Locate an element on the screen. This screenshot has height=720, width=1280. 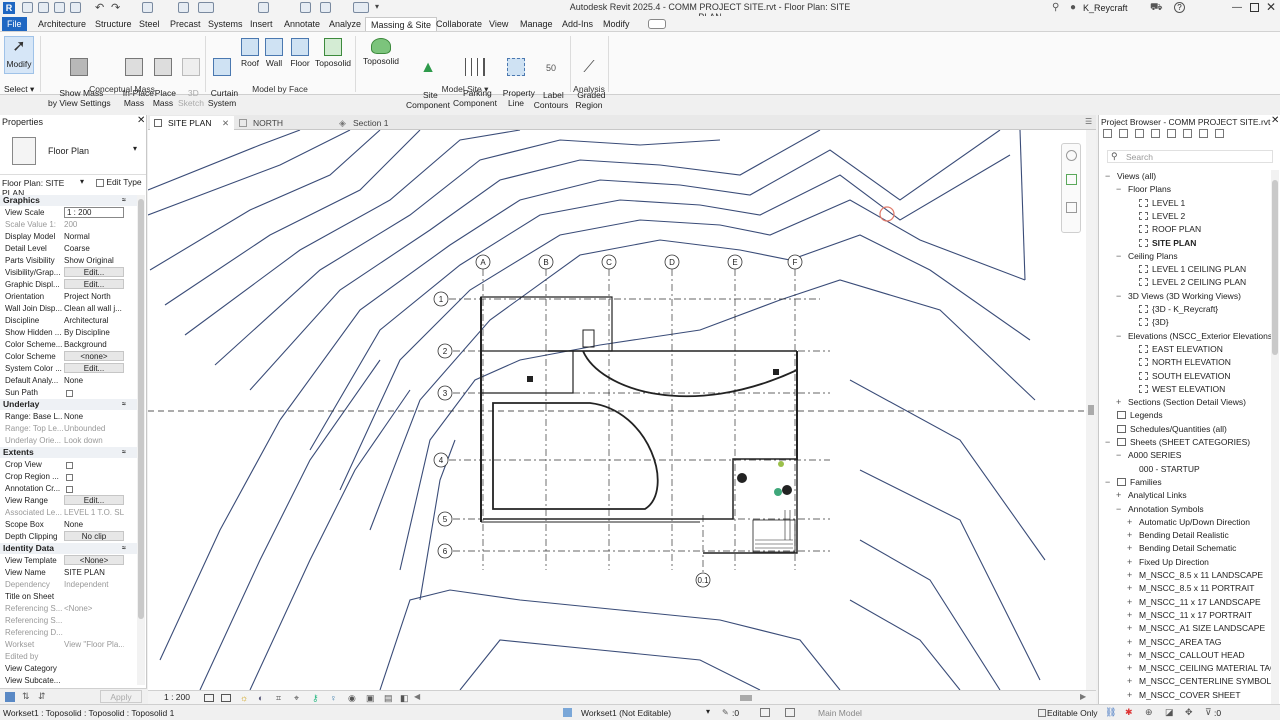
property-row: Depth Clipping No clip is located at coordinates (68, 537).